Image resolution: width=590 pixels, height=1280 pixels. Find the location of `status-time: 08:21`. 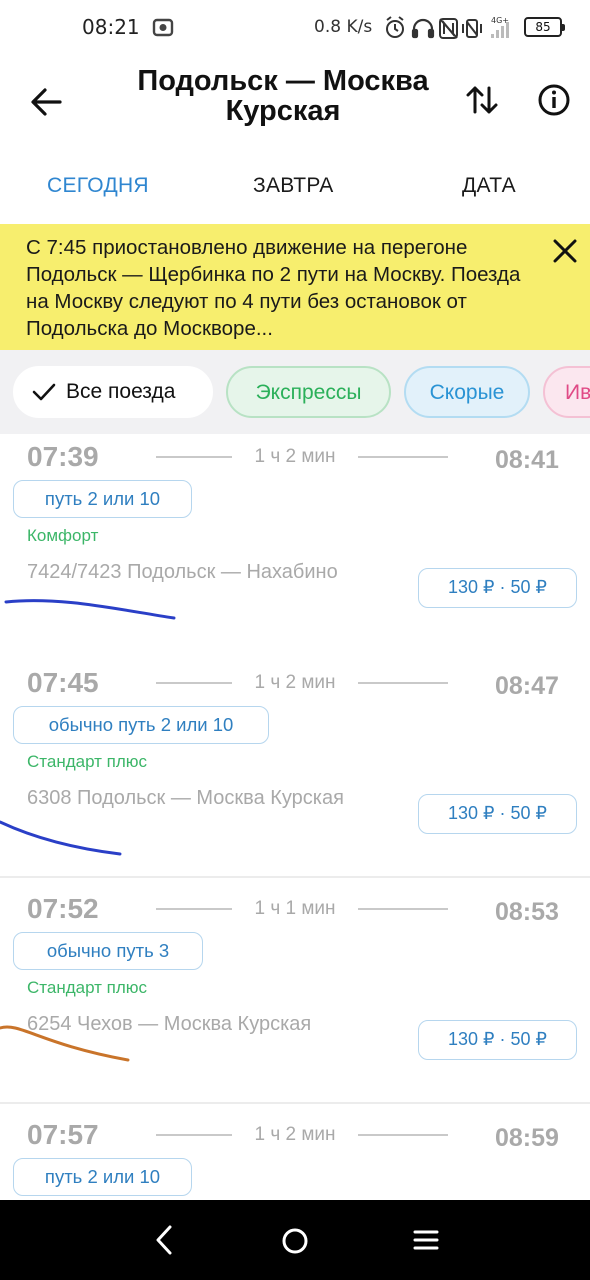

status-time: 08:21 is located at coordinates (111, 27).